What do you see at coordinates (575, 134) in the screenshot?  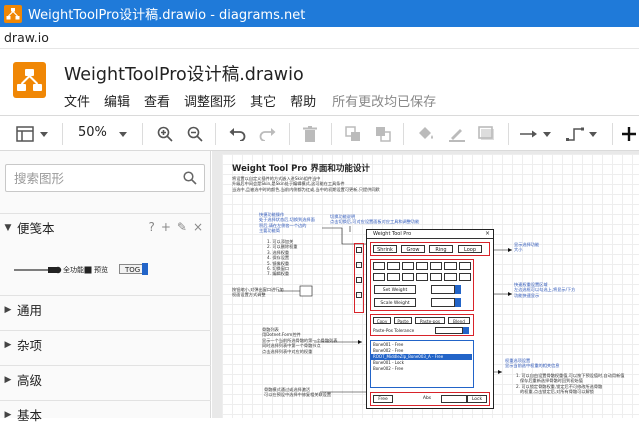 I see `waypoints-icon` at bounding box center [575, 134].